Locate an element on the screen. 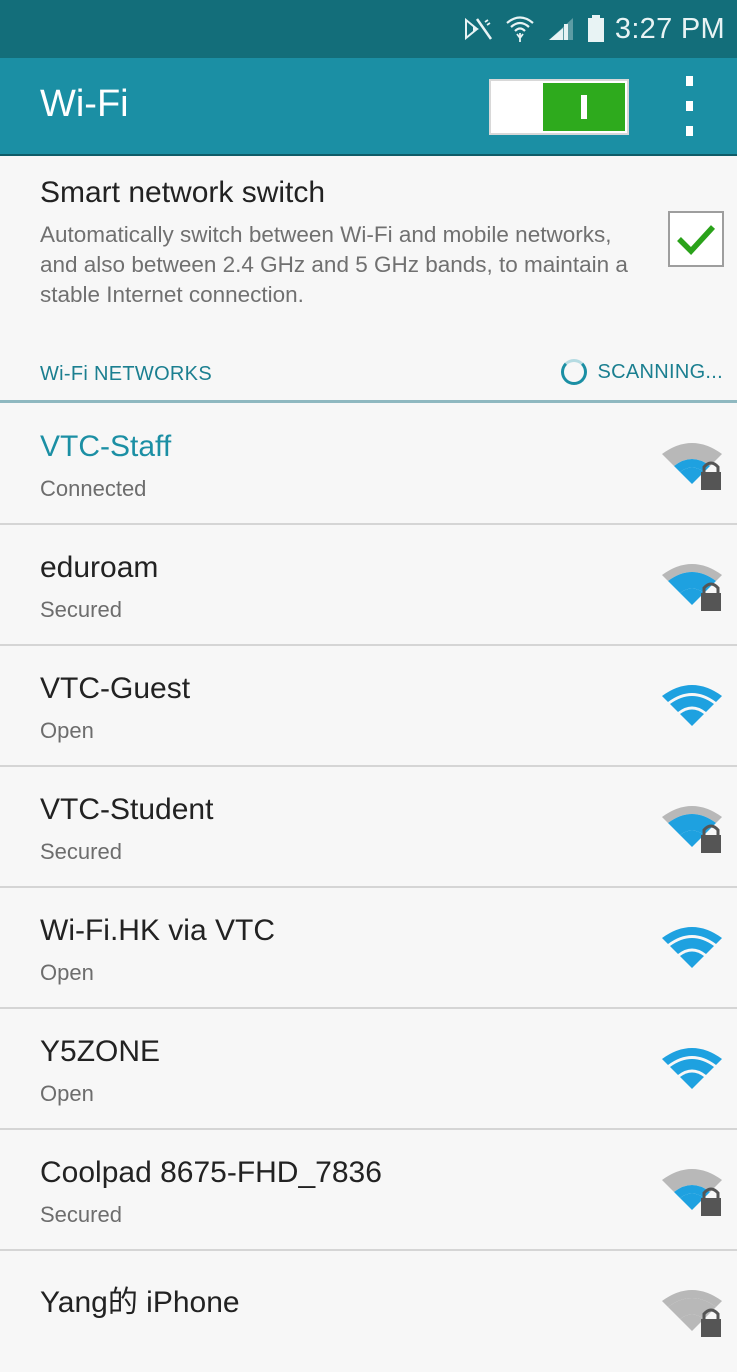  network-name: VTC-Student is located at coordinates (127, 809).